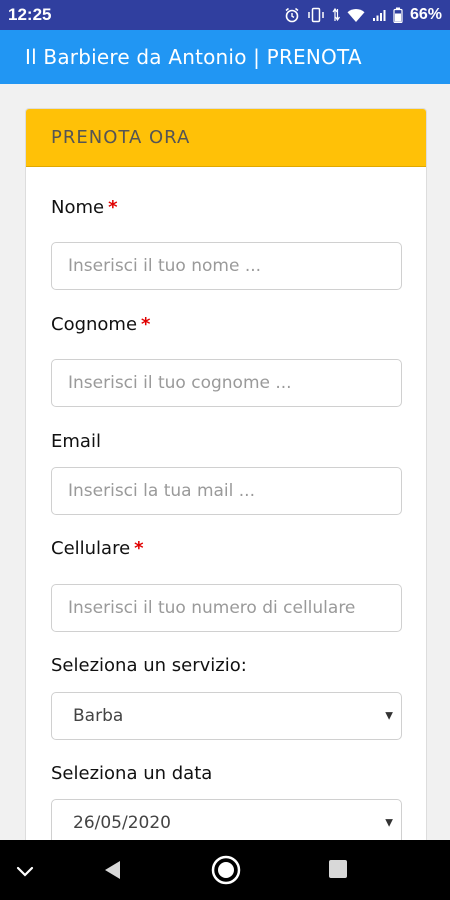 The image size is (450, 900). Describe the element at coordinates (212, 608) in the screenshot. I see `cellulare-placeholder: Inserisci il tuo numero di cellulare` at that location.